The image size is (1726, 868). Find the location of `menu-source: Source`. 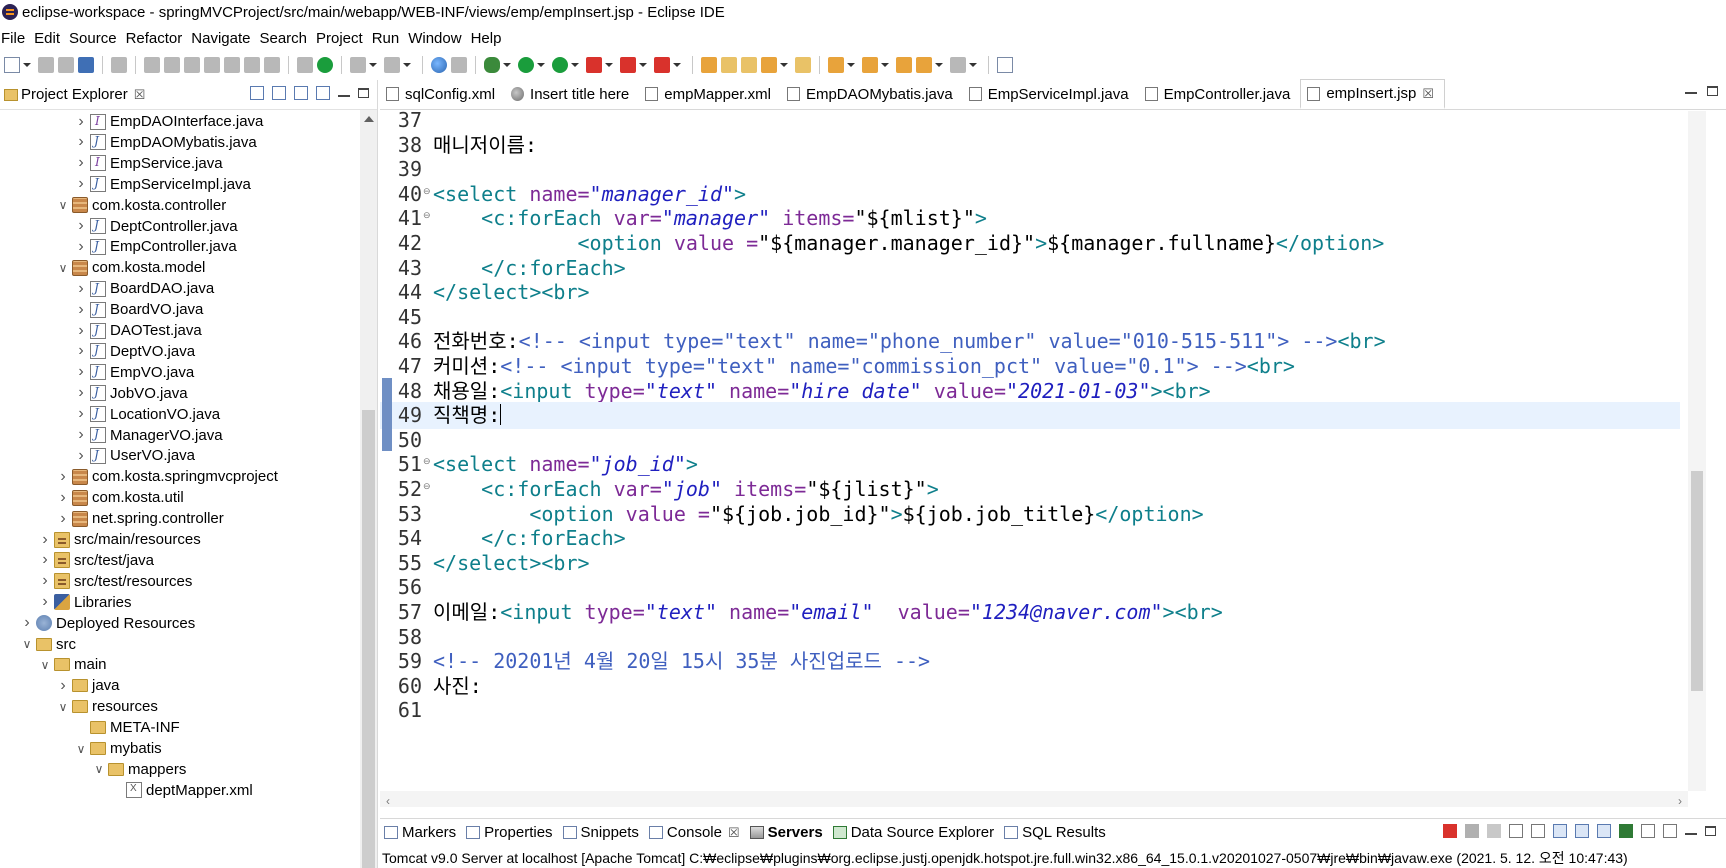

menu-source: Source is located at coordinates (95, 38).